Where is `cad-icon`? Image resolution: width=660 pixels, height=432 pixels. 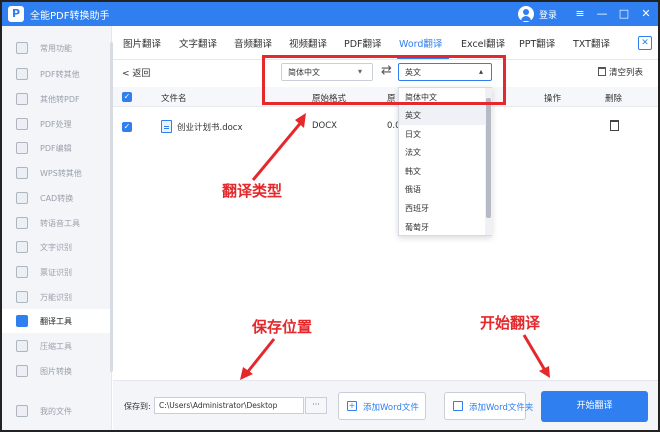
cad-icon is located at coordinates (22, 198).